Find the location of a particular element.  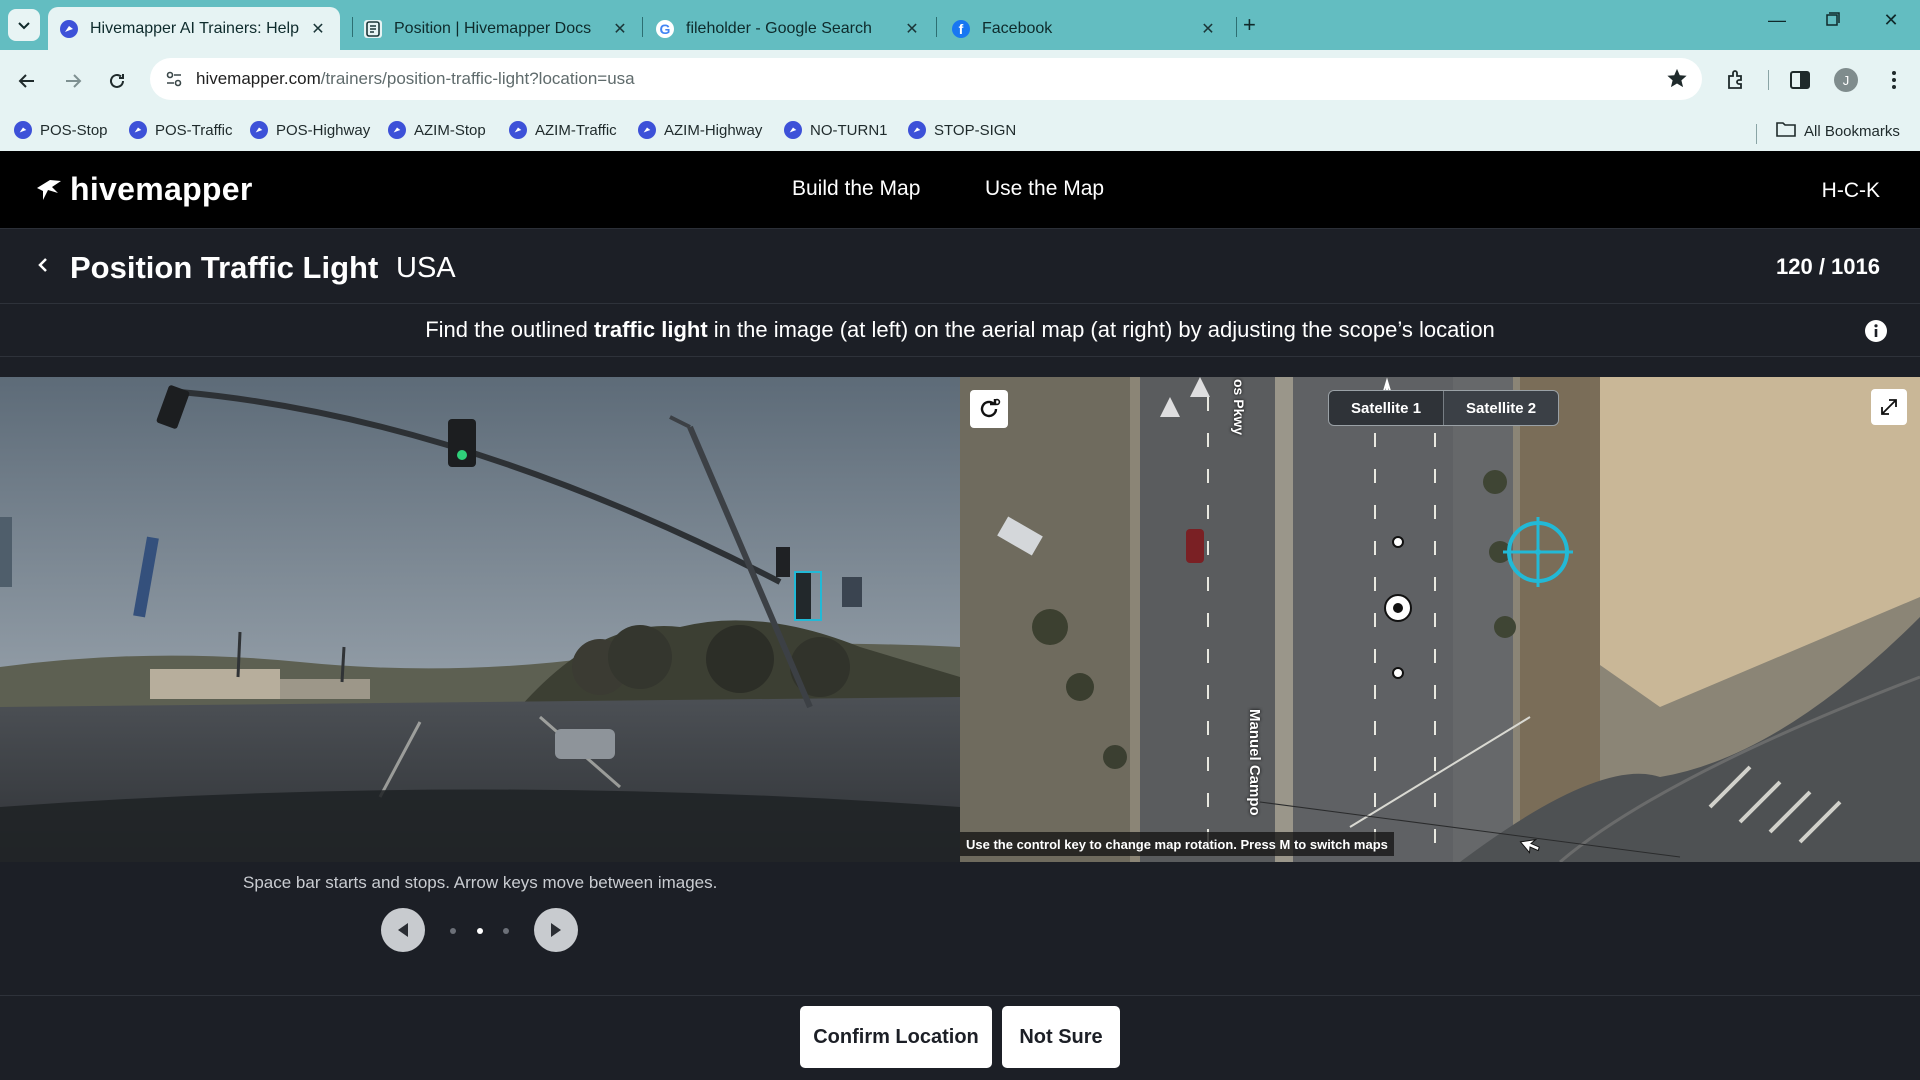

user-menu: H-C-K is located at coordinates (1851, 191).